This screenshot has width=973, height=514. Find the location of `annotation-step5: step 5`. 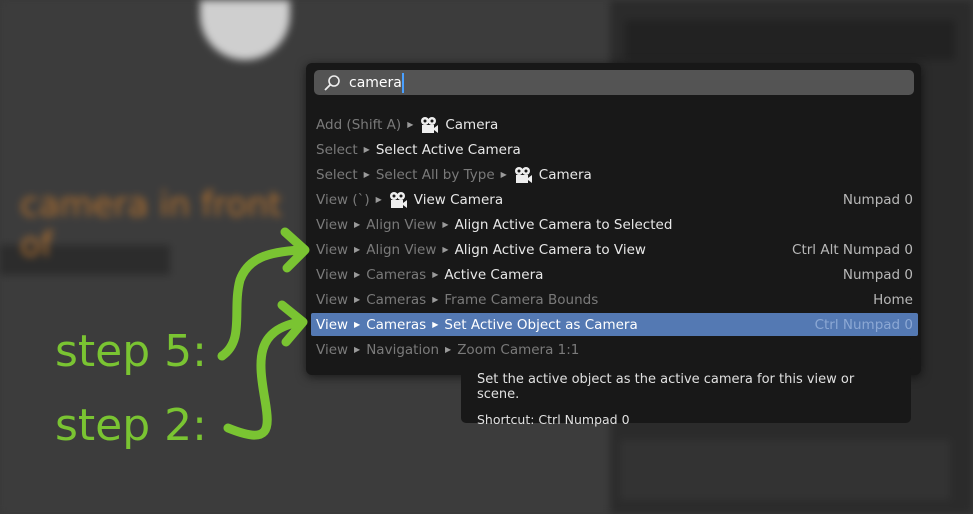

annotation-step5: step 5 is located at coordinates (131, 351).